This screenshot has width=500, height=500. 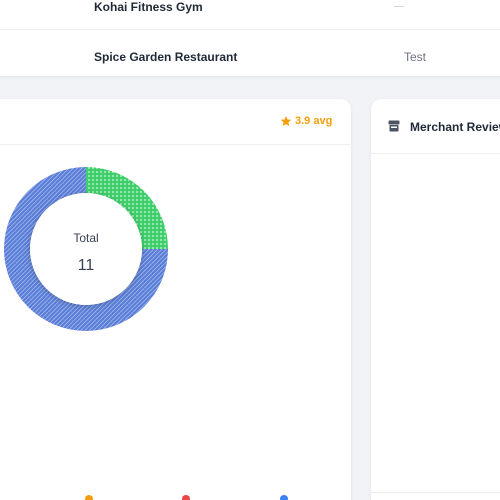 I want to click on donut-hole, so click(x=86, y=249).